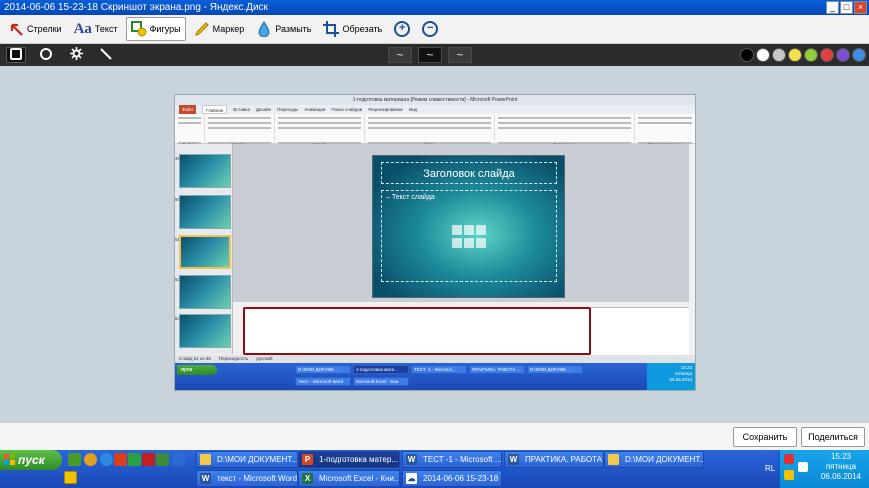 This screenshot has width=869, height=488. I want to click on clock: 15:23 пятница 06.06.2014, so click(841, 467).